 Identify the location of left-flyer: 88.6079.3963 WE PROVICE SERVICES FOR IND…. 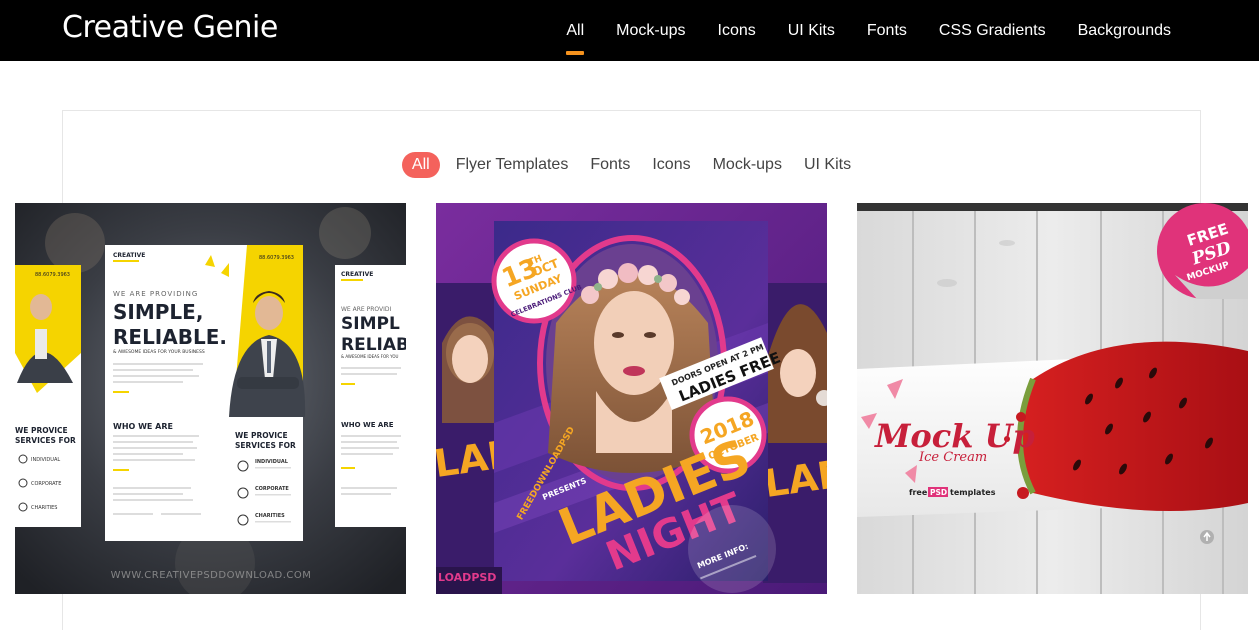
(48, 396).